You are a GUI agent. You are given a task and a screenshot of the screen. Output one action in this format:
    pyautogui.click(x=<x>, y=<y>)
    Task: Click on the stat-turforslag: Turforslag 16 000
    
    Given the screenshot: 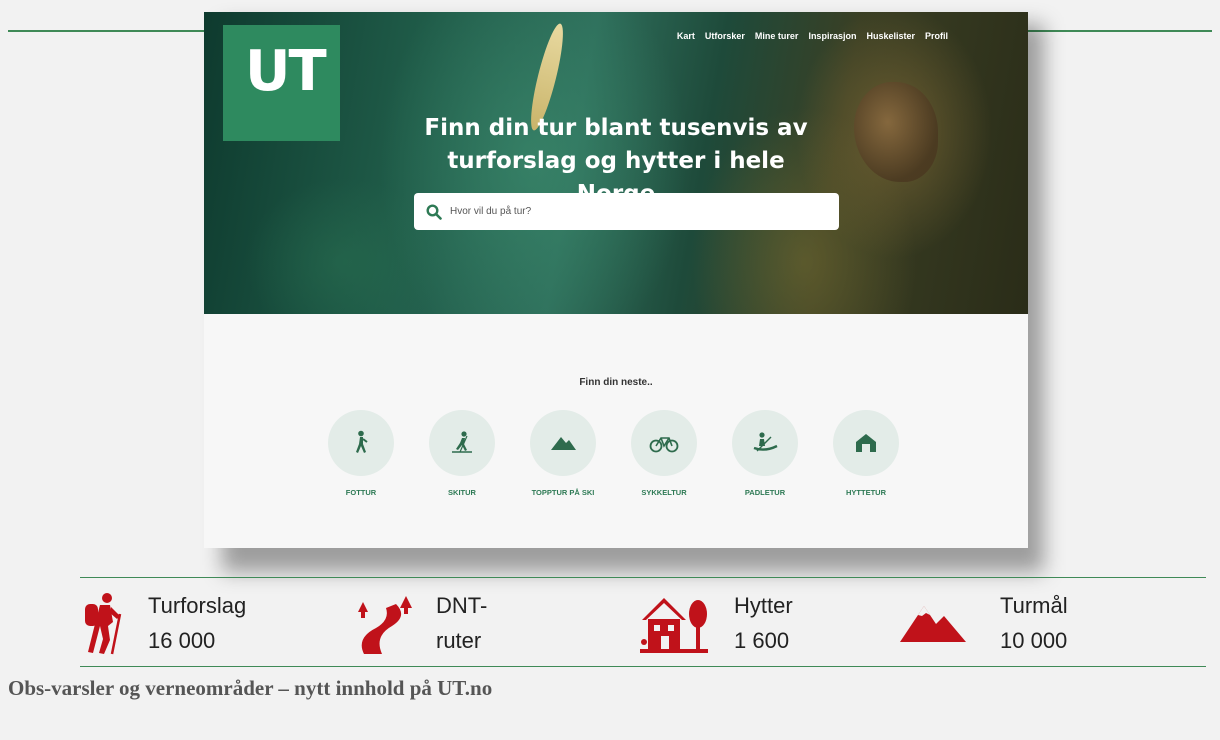 What is the action you would take?
    pyautogui.click(x=163, y=623)
    